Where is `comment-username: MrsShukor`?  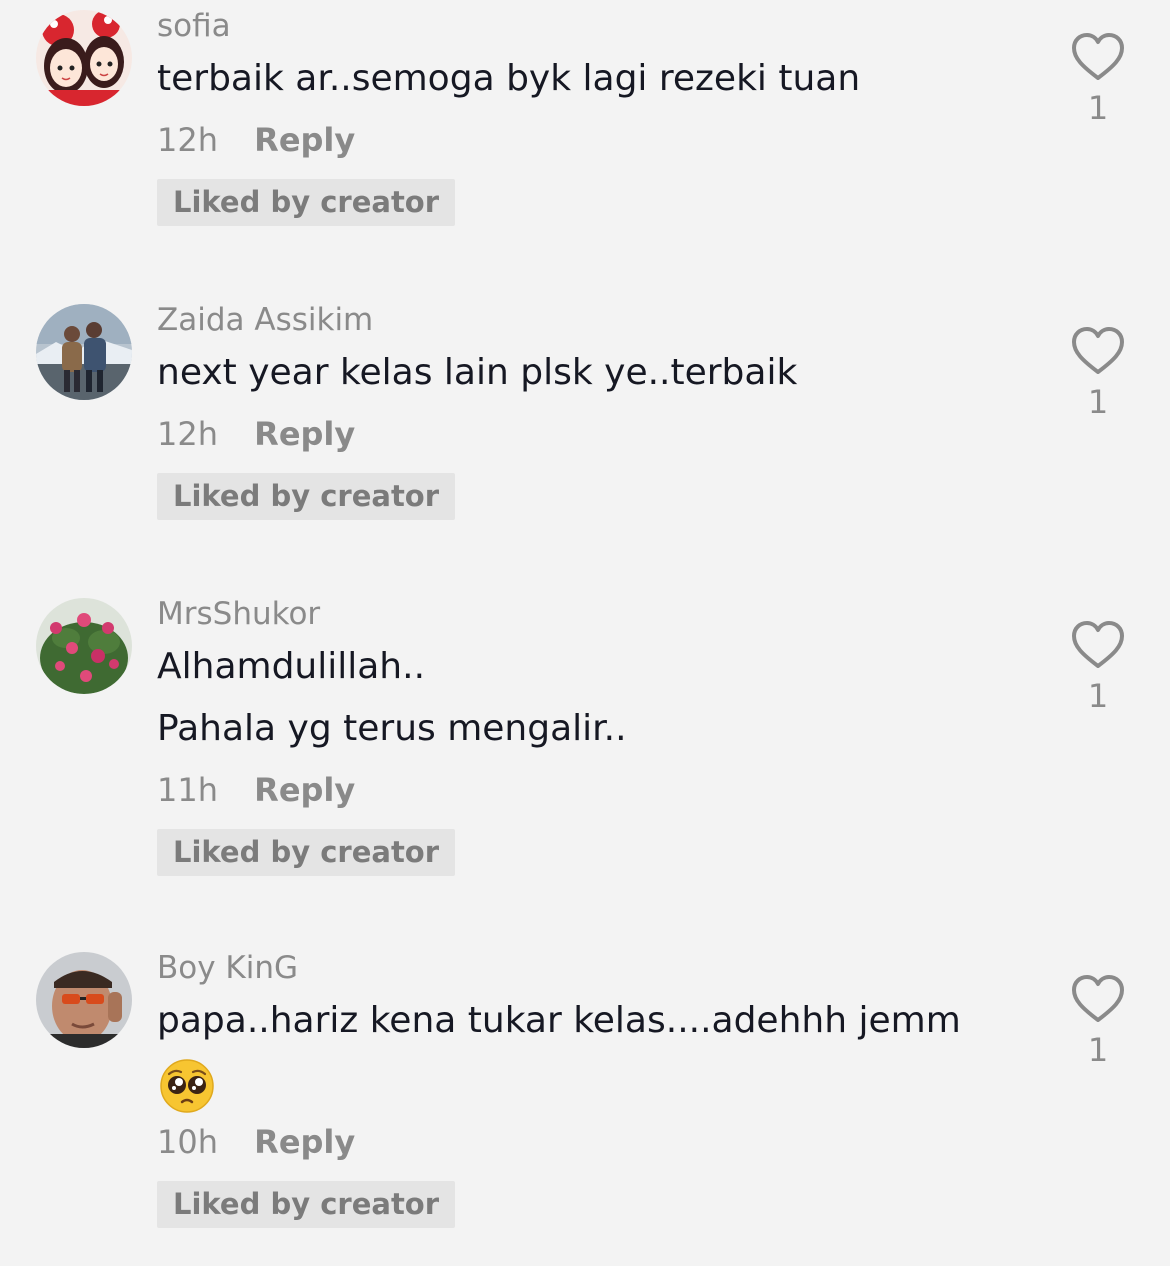
comment-username: MrsShukor is located at coordinates (597, 614).